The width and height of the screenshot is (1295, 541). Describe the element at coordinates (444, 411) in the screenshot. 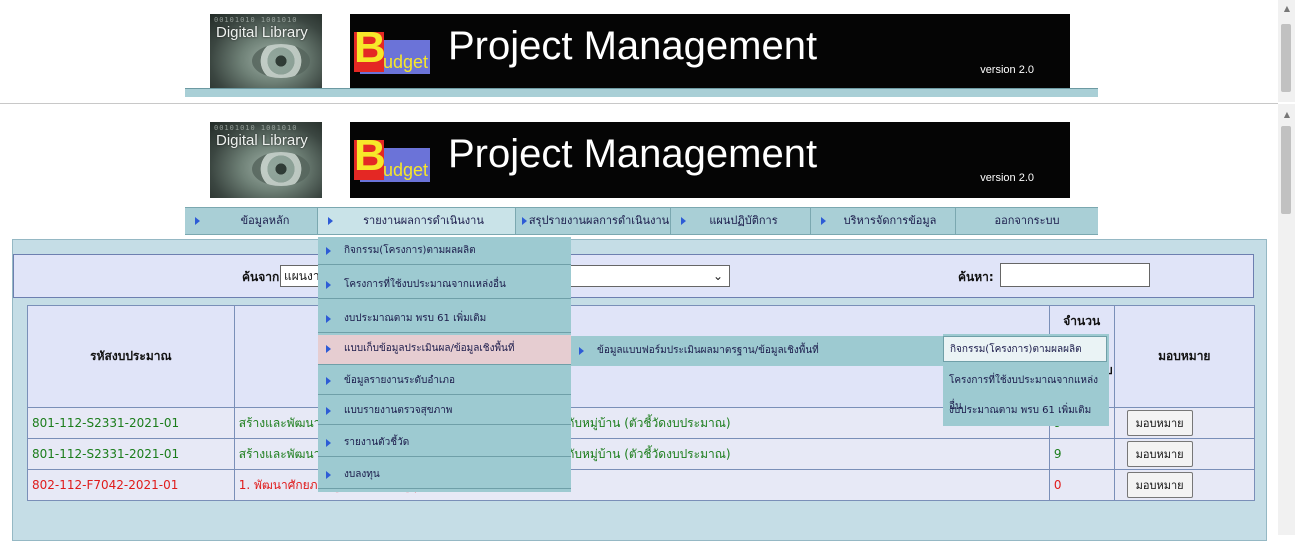

I see `menu-item-health-check: แบบรายงานตรวจสุขภาพ` at that location.